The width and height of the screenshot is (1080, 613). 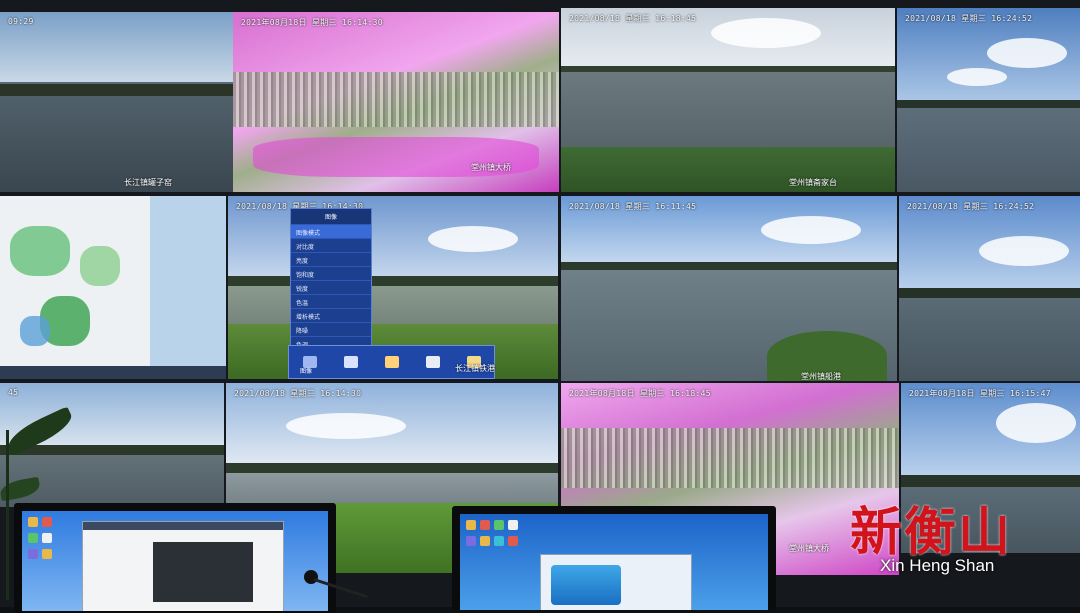 I want to click on left-monitor-screen, so click(x=175, y=561).